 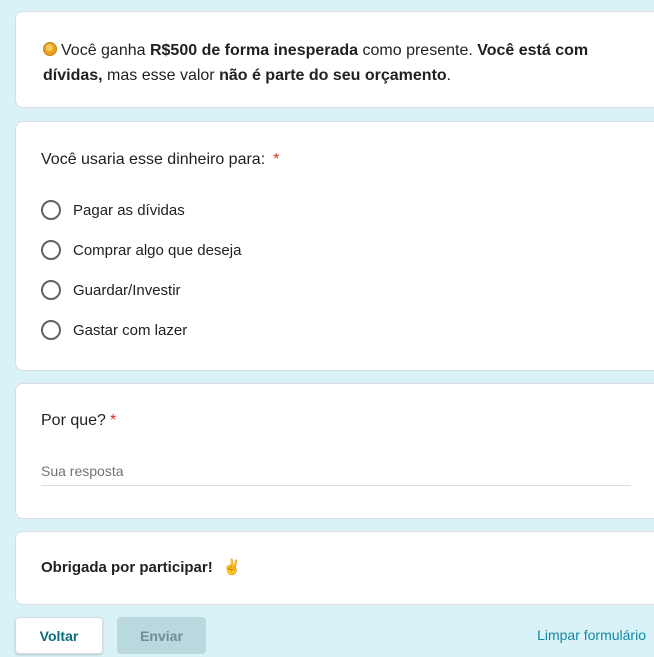 I want to click on send-button: Enviar, so click(x=161, y=635).